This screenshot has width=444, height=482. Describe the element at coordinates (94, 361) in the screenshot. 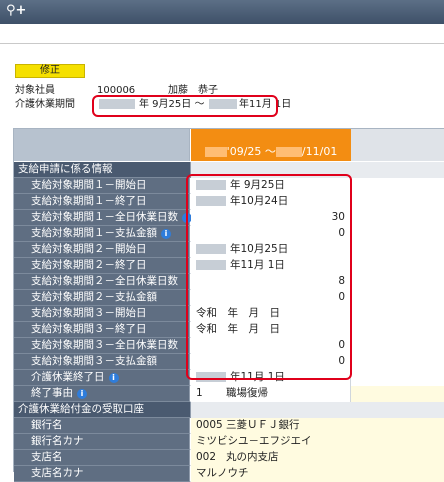

I see `row-label-text: 支給対象期間３－支払金額` at that location.